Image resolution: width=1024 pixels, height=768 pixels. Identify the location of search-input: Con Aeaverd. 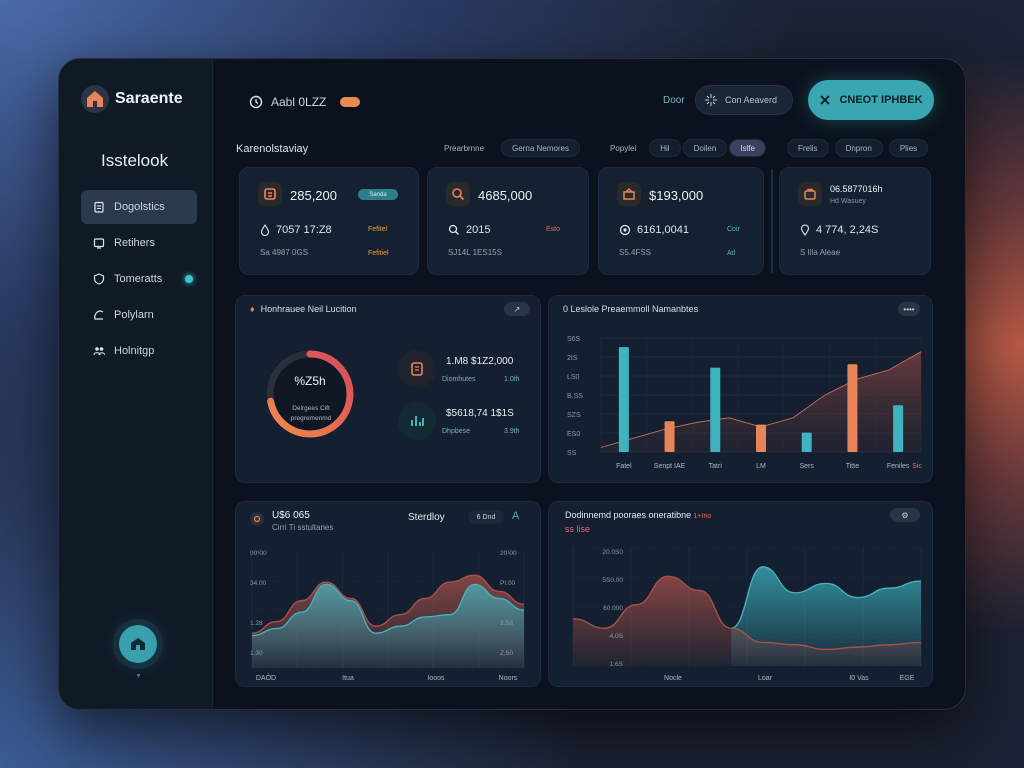
(744, 100).